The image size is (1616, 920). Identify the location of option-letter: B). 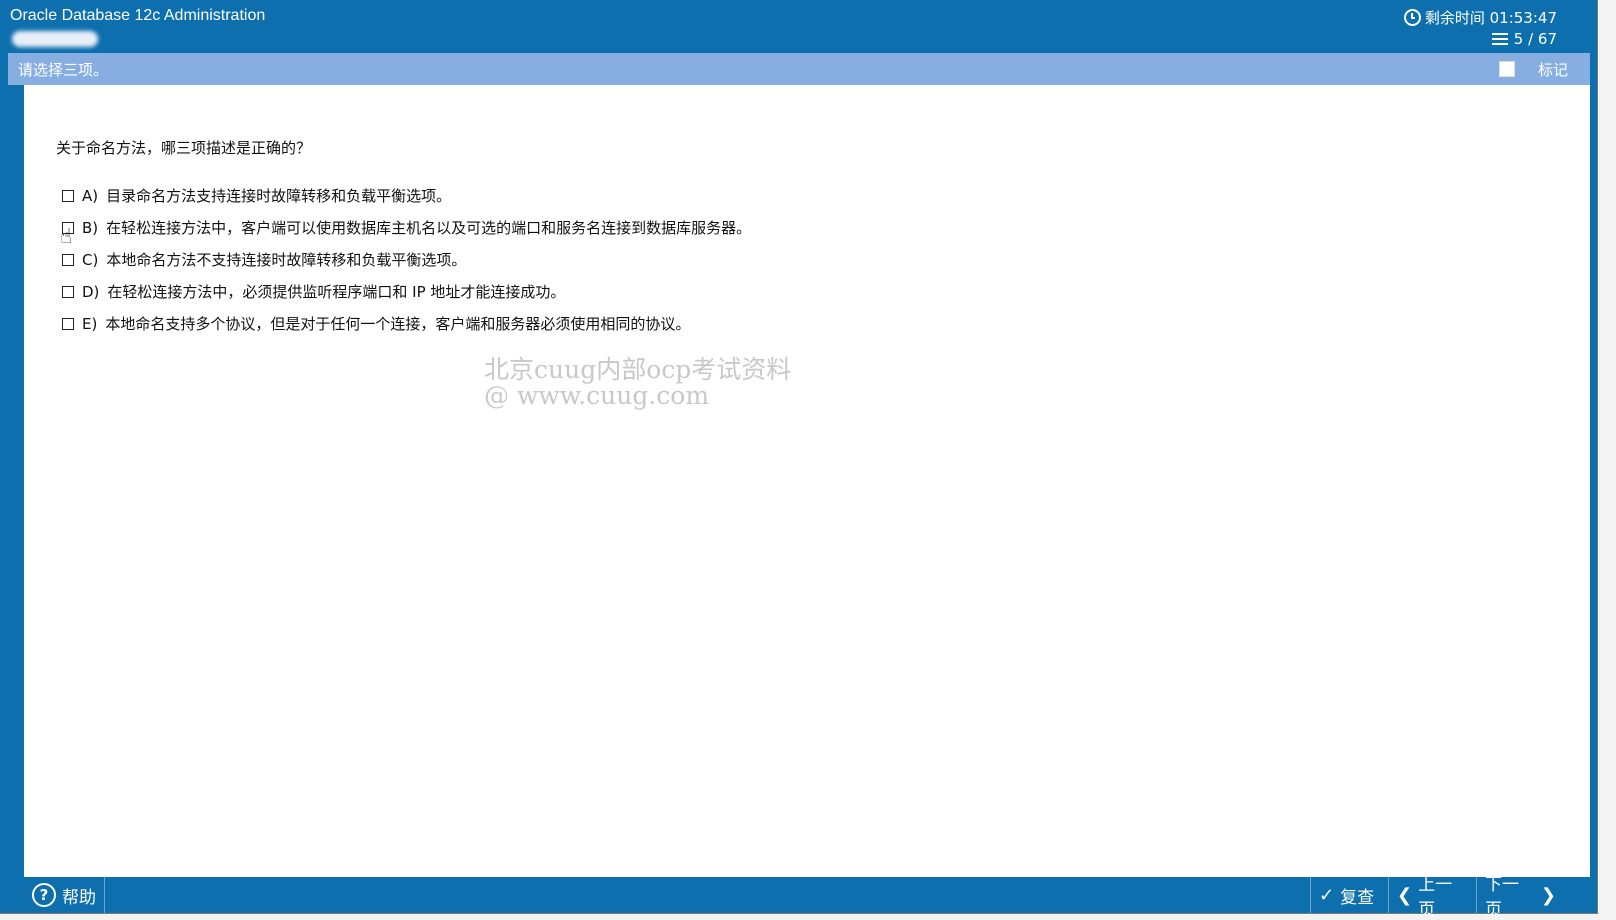
(90, 227).